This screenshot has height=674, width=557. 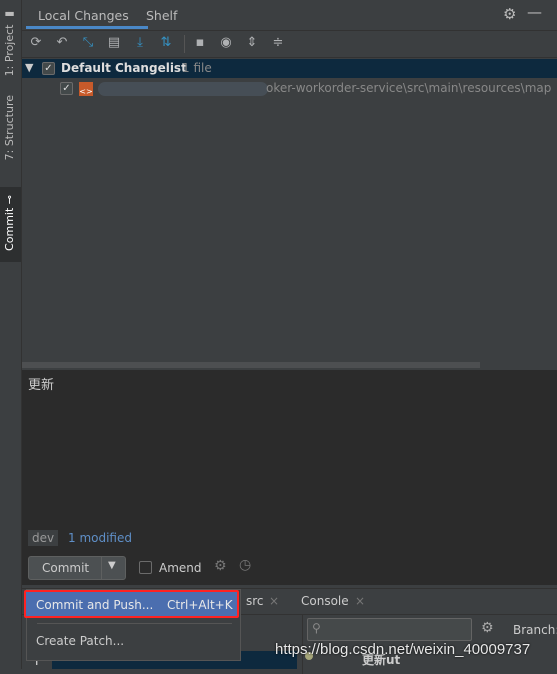 What do you see at coordinates (114, 43) in the screenshot?
I see `changelist-icon: ▤` at bounding box center [114, 43].